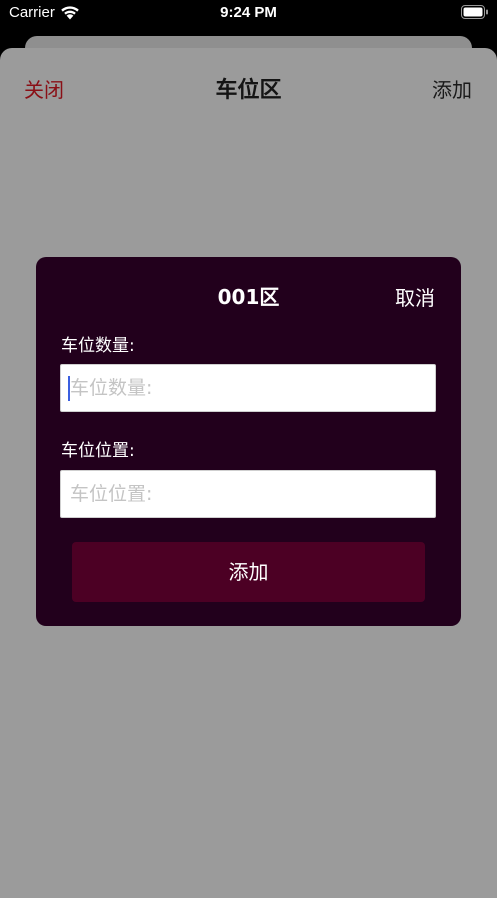 The image size is (497, 898). What do you see at coordinates (248, 388) in the screenshot?
I see `space-count-input` at bounding box center [248, 388].